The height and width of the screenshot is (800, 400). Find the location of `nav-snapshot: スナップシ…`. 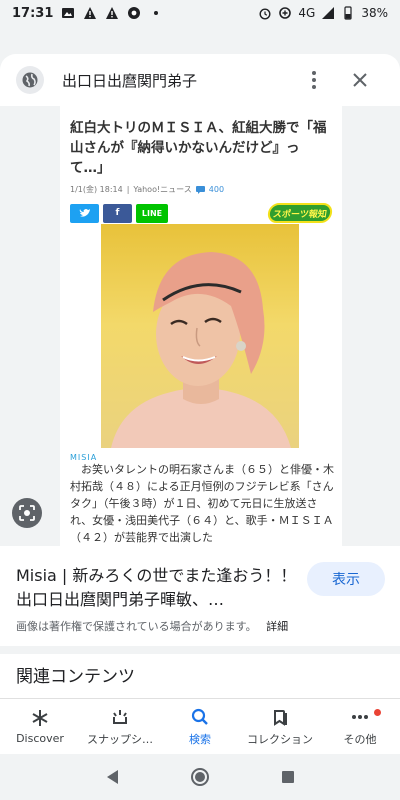

nav-snapshot: スナップシ… is located at coordinates (120, 726).